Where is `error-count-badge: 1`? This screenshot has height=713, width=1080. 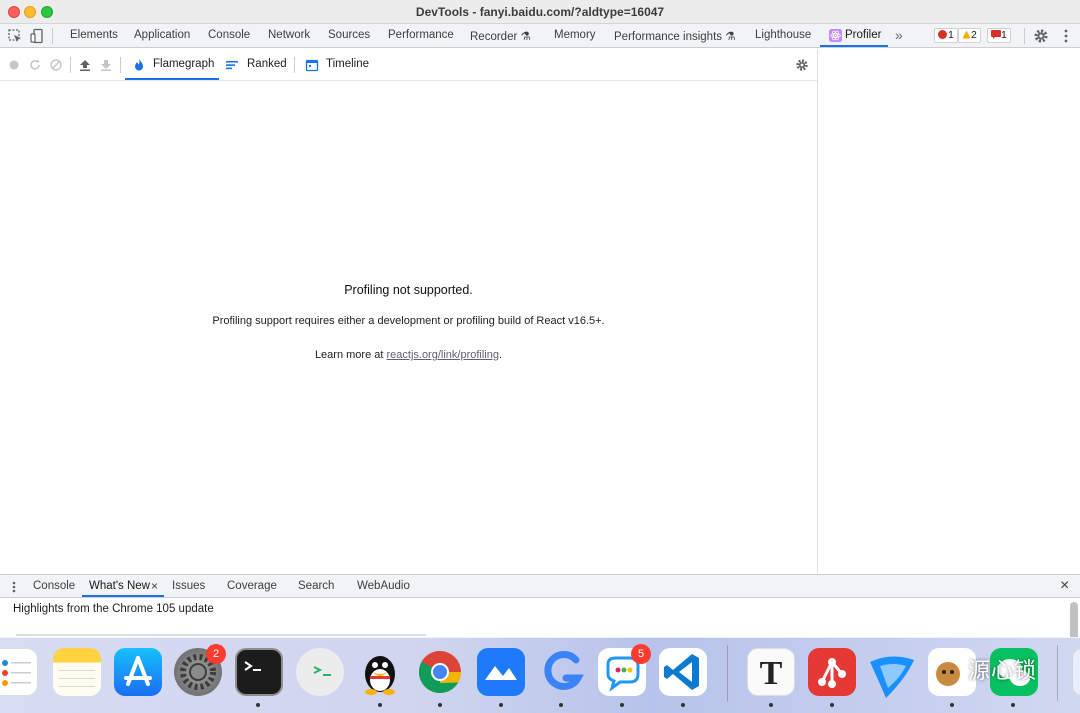
error-count-badge: 1 is located at coordinates (946, 35).